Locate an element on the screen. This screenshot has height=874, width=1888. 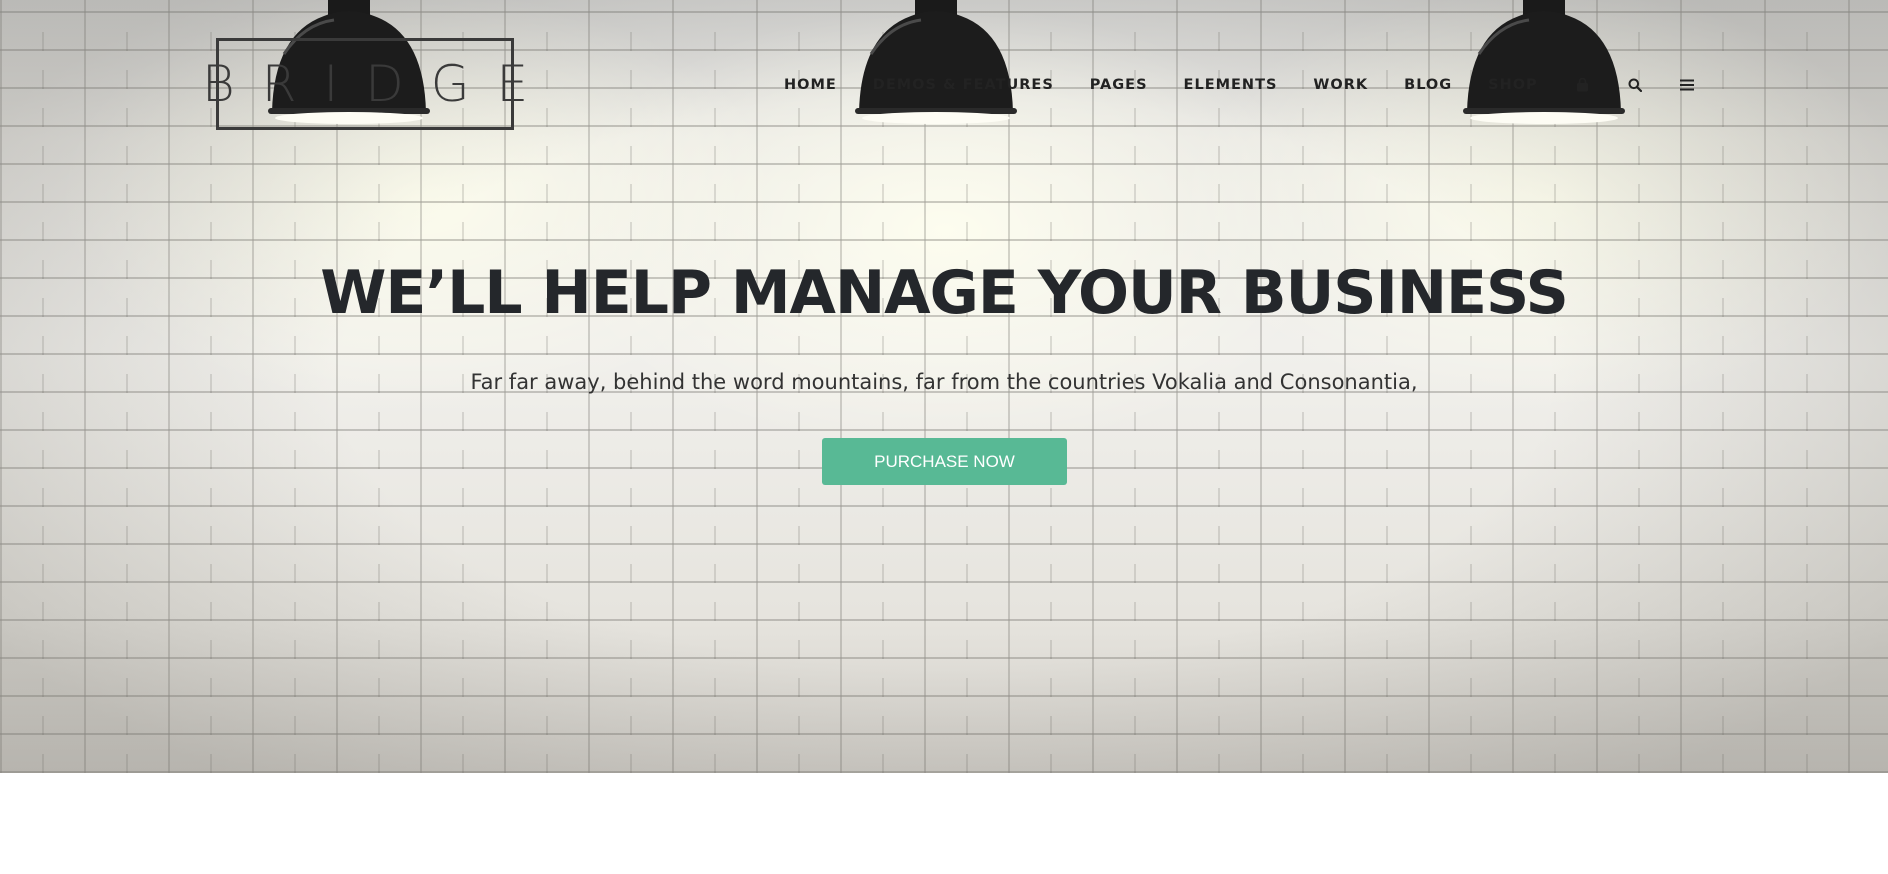
nav-item-work: WORK is located at coordinates (1340, 85).